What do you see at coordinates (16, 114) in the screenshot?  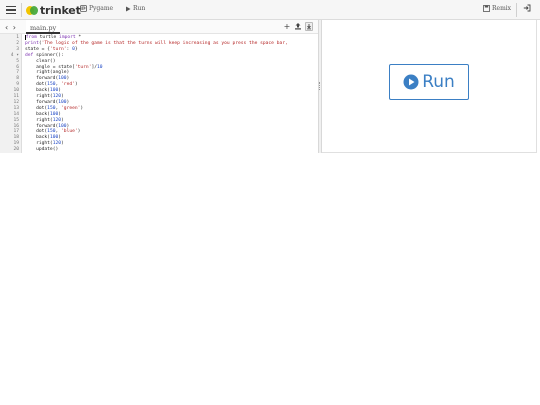 I see `line-number: 14` at bounding box center [16, 114].